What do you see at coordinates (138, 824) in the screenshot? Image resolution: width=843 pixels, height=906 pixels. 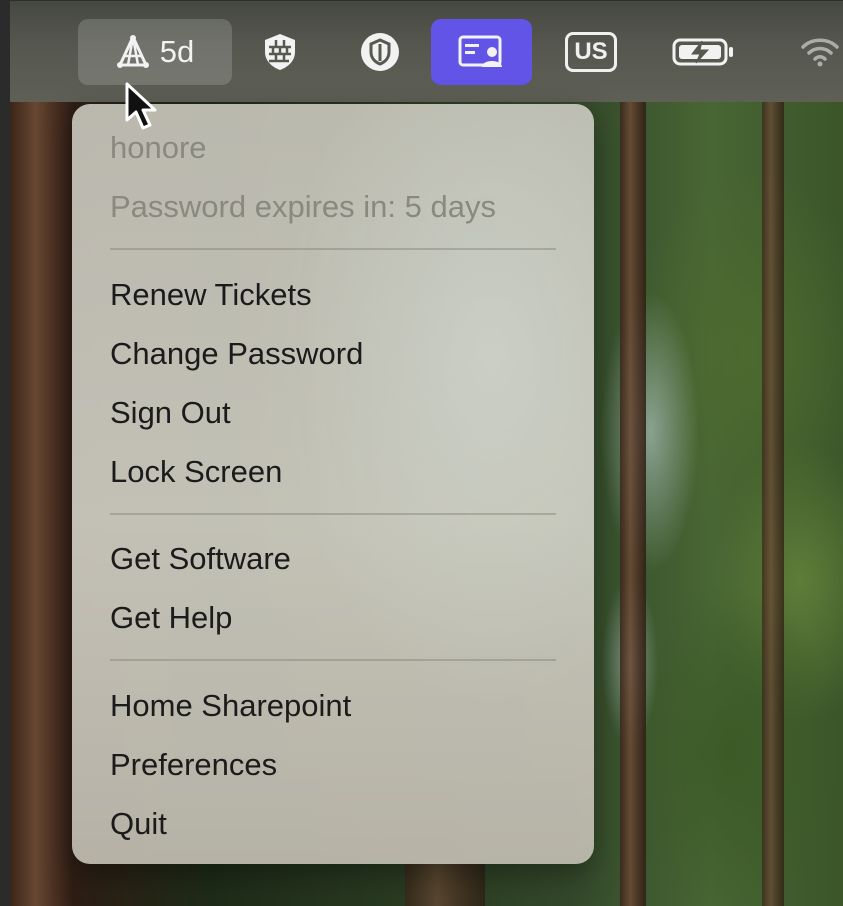 I see `menu-item-quit: Quit` at bounding box center [138, 824].